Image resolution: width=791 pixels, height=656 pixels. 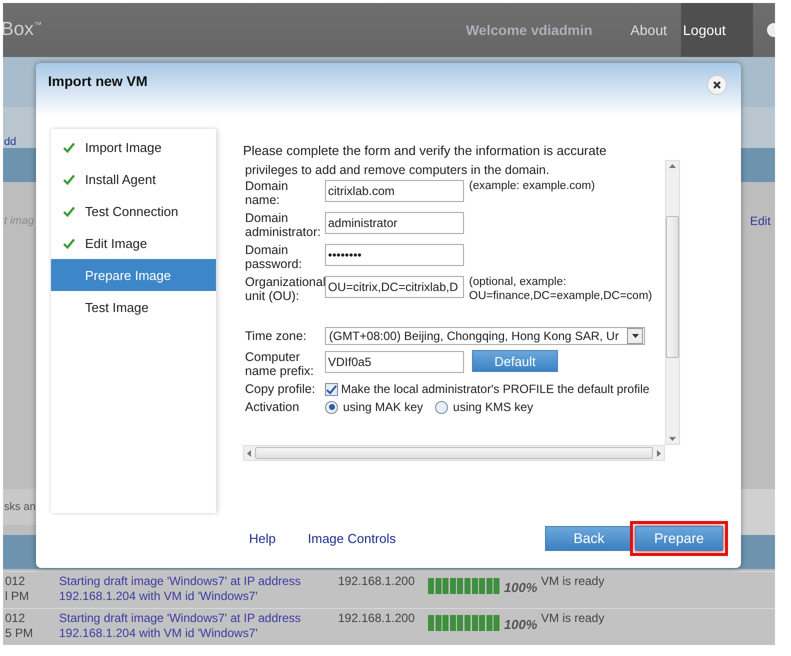 I want to click on checkbox, so click(x=331, y=389).